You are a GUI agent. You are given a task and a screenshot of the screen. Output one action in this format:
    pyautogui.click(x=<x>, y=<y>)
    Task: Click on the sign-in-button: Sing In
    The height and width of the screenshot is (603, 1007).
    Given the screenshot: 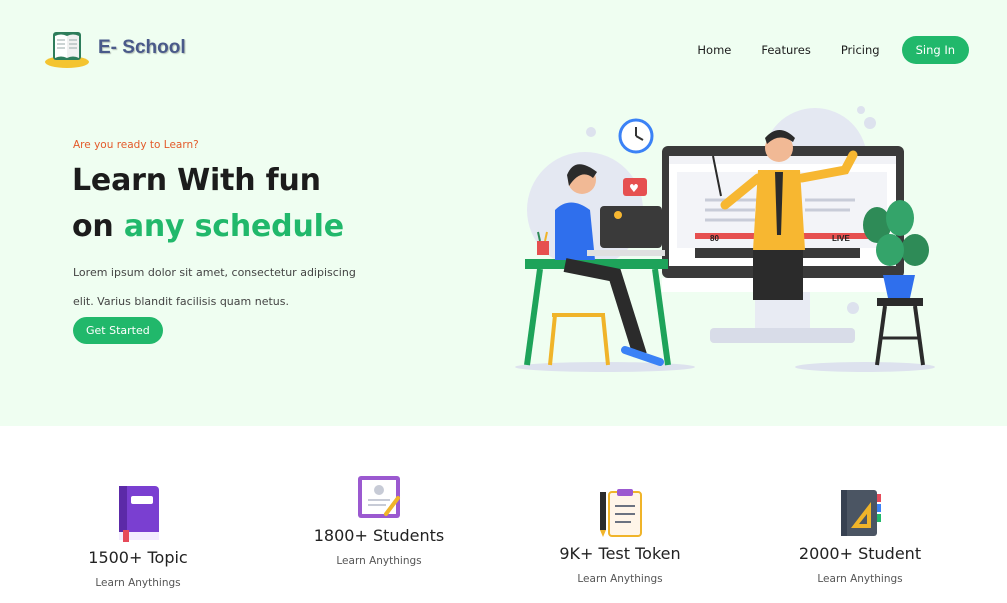 What is the action you would take?
    pyautogui.click(x=935, y=50)
    